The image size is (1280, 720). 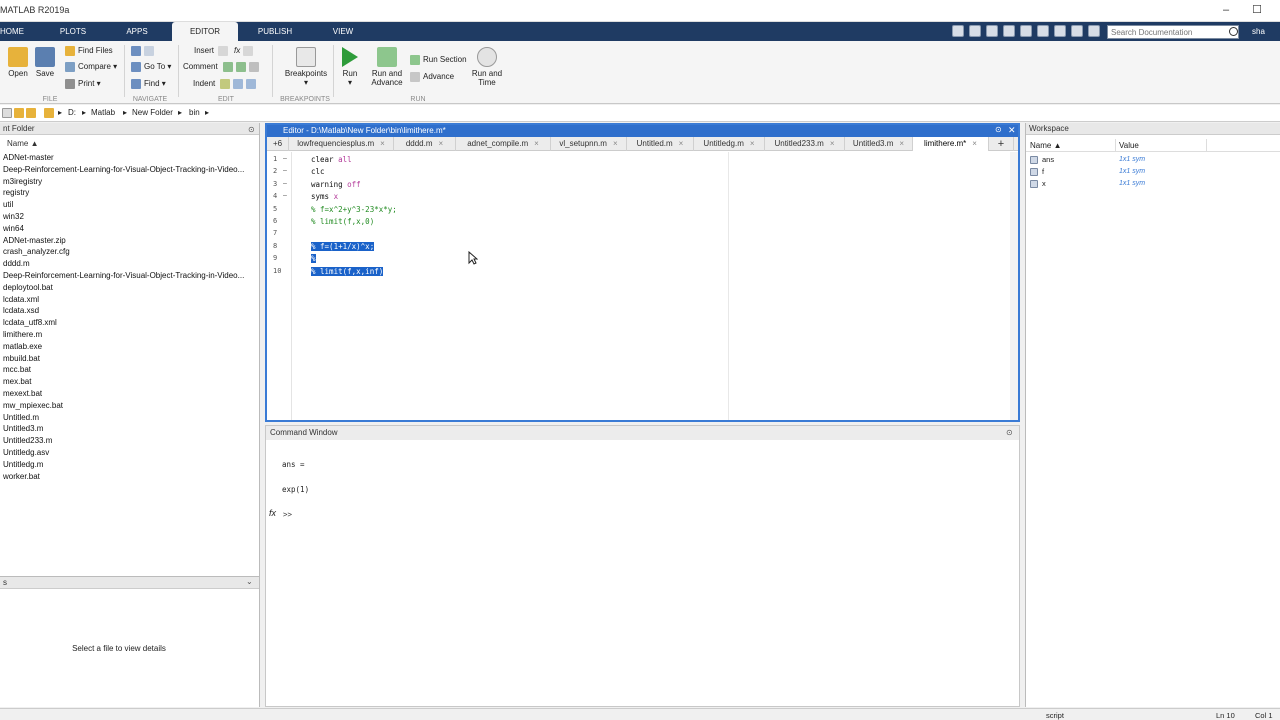 What do you see at coordinates (729, 144) in the screenshot?
I see `tab-untitledg: Untitledg.m ×` at bounding box center [729, 144].